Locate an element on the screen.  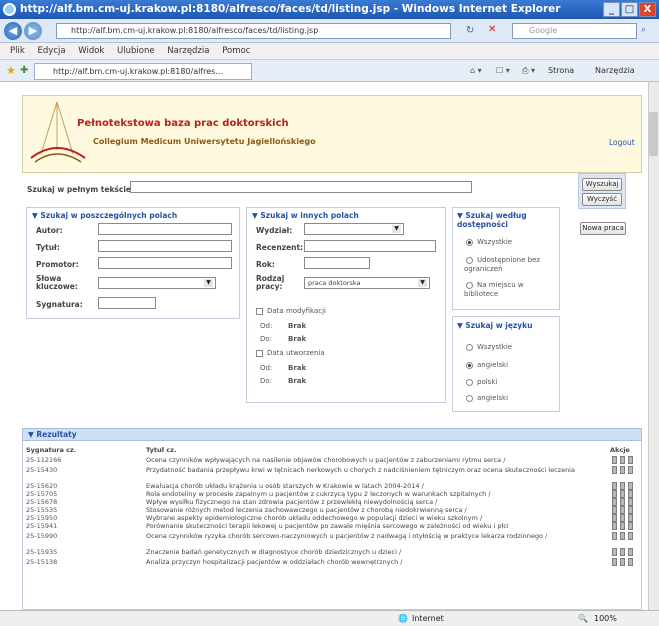
lang-english-radio is located at coordinates (469, 365).